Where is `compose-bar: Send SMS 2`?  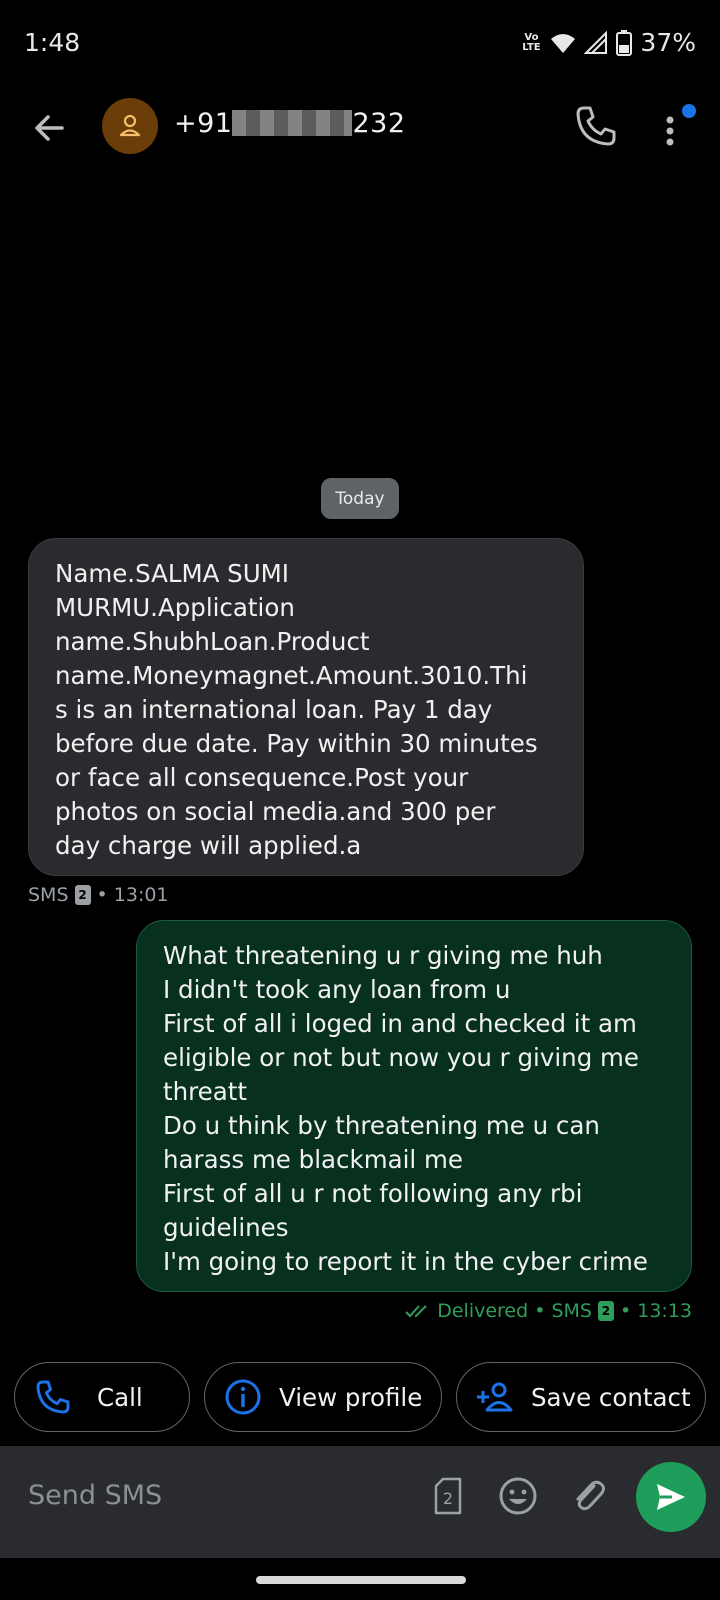 compose-bar: Send SMS 2 is located at coordinates (360, 1502).